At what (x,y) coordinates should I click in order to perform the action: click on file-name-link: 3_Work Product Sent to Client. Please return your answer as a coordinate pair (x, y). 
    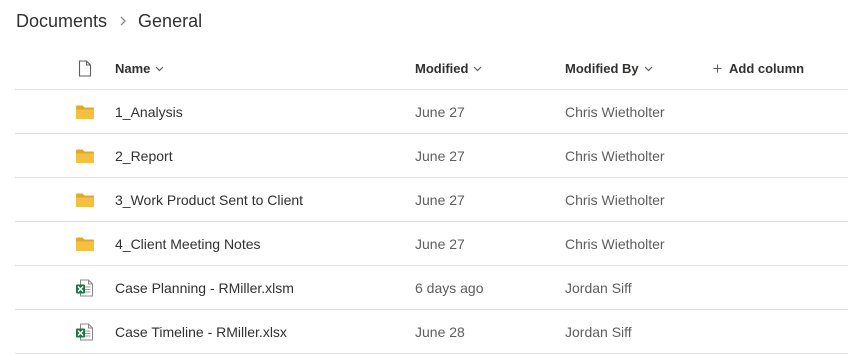
    Looking at the image, I should click on (209, 200).